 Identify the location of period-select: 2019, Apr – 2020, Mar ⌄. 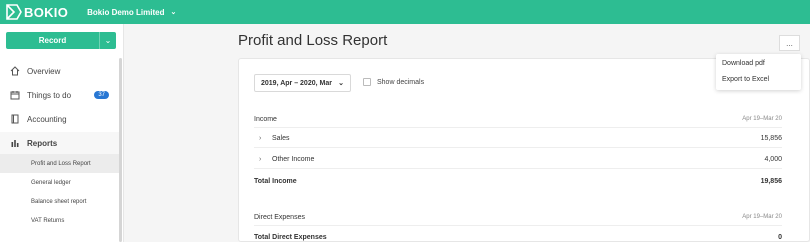
(302, 83).